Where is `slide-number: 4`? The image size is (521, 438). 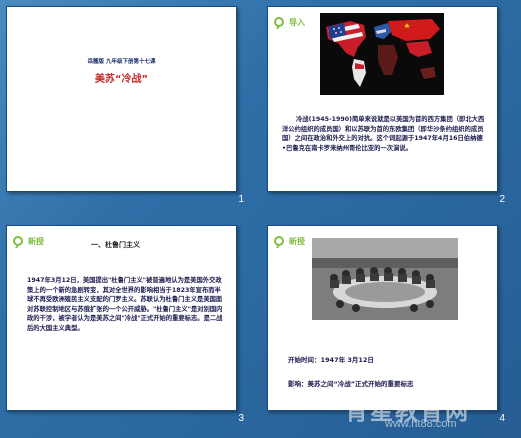 slide-number: 4 is located at coordinates (502, 418).